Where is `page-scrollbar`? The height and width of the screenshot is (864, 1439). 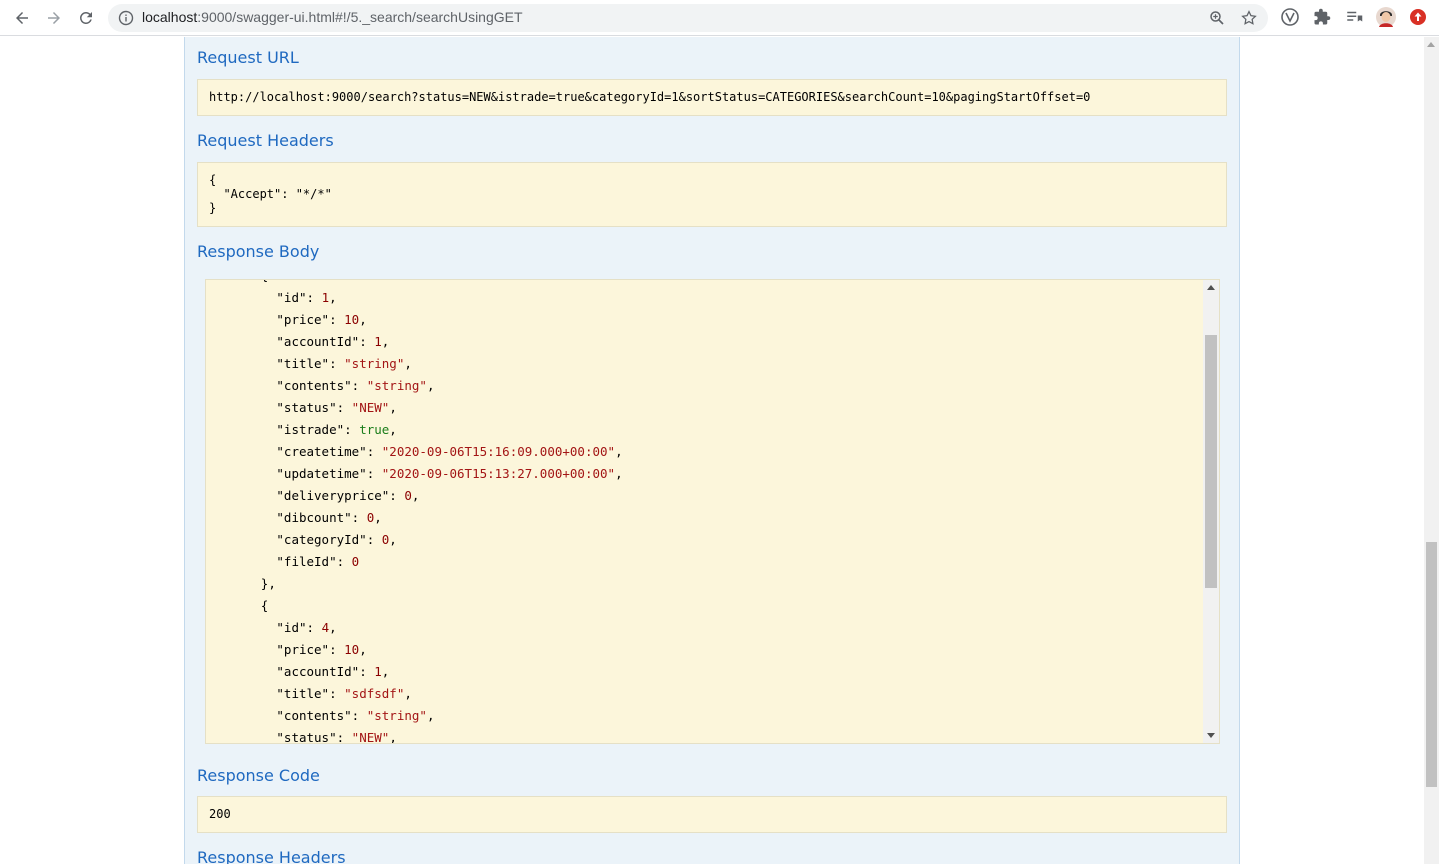 page-scrollbar is located at coordinates (1431, 450).